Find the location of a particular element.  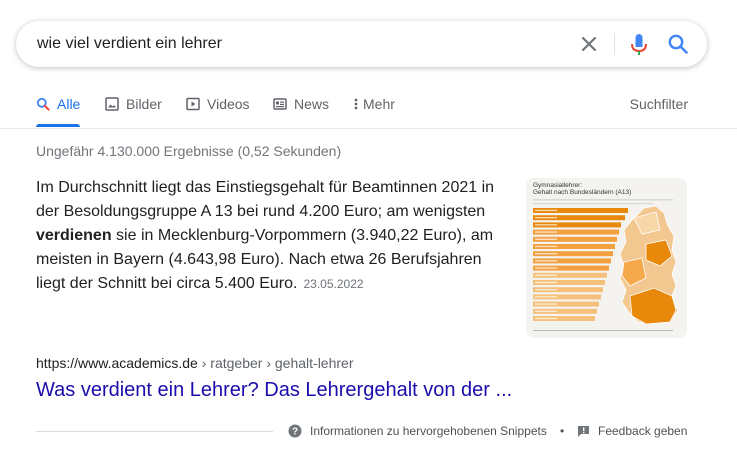

search-tabs: Alle Bilder Videos News Mehr Suchfilter is located at coordinates (368, 107).